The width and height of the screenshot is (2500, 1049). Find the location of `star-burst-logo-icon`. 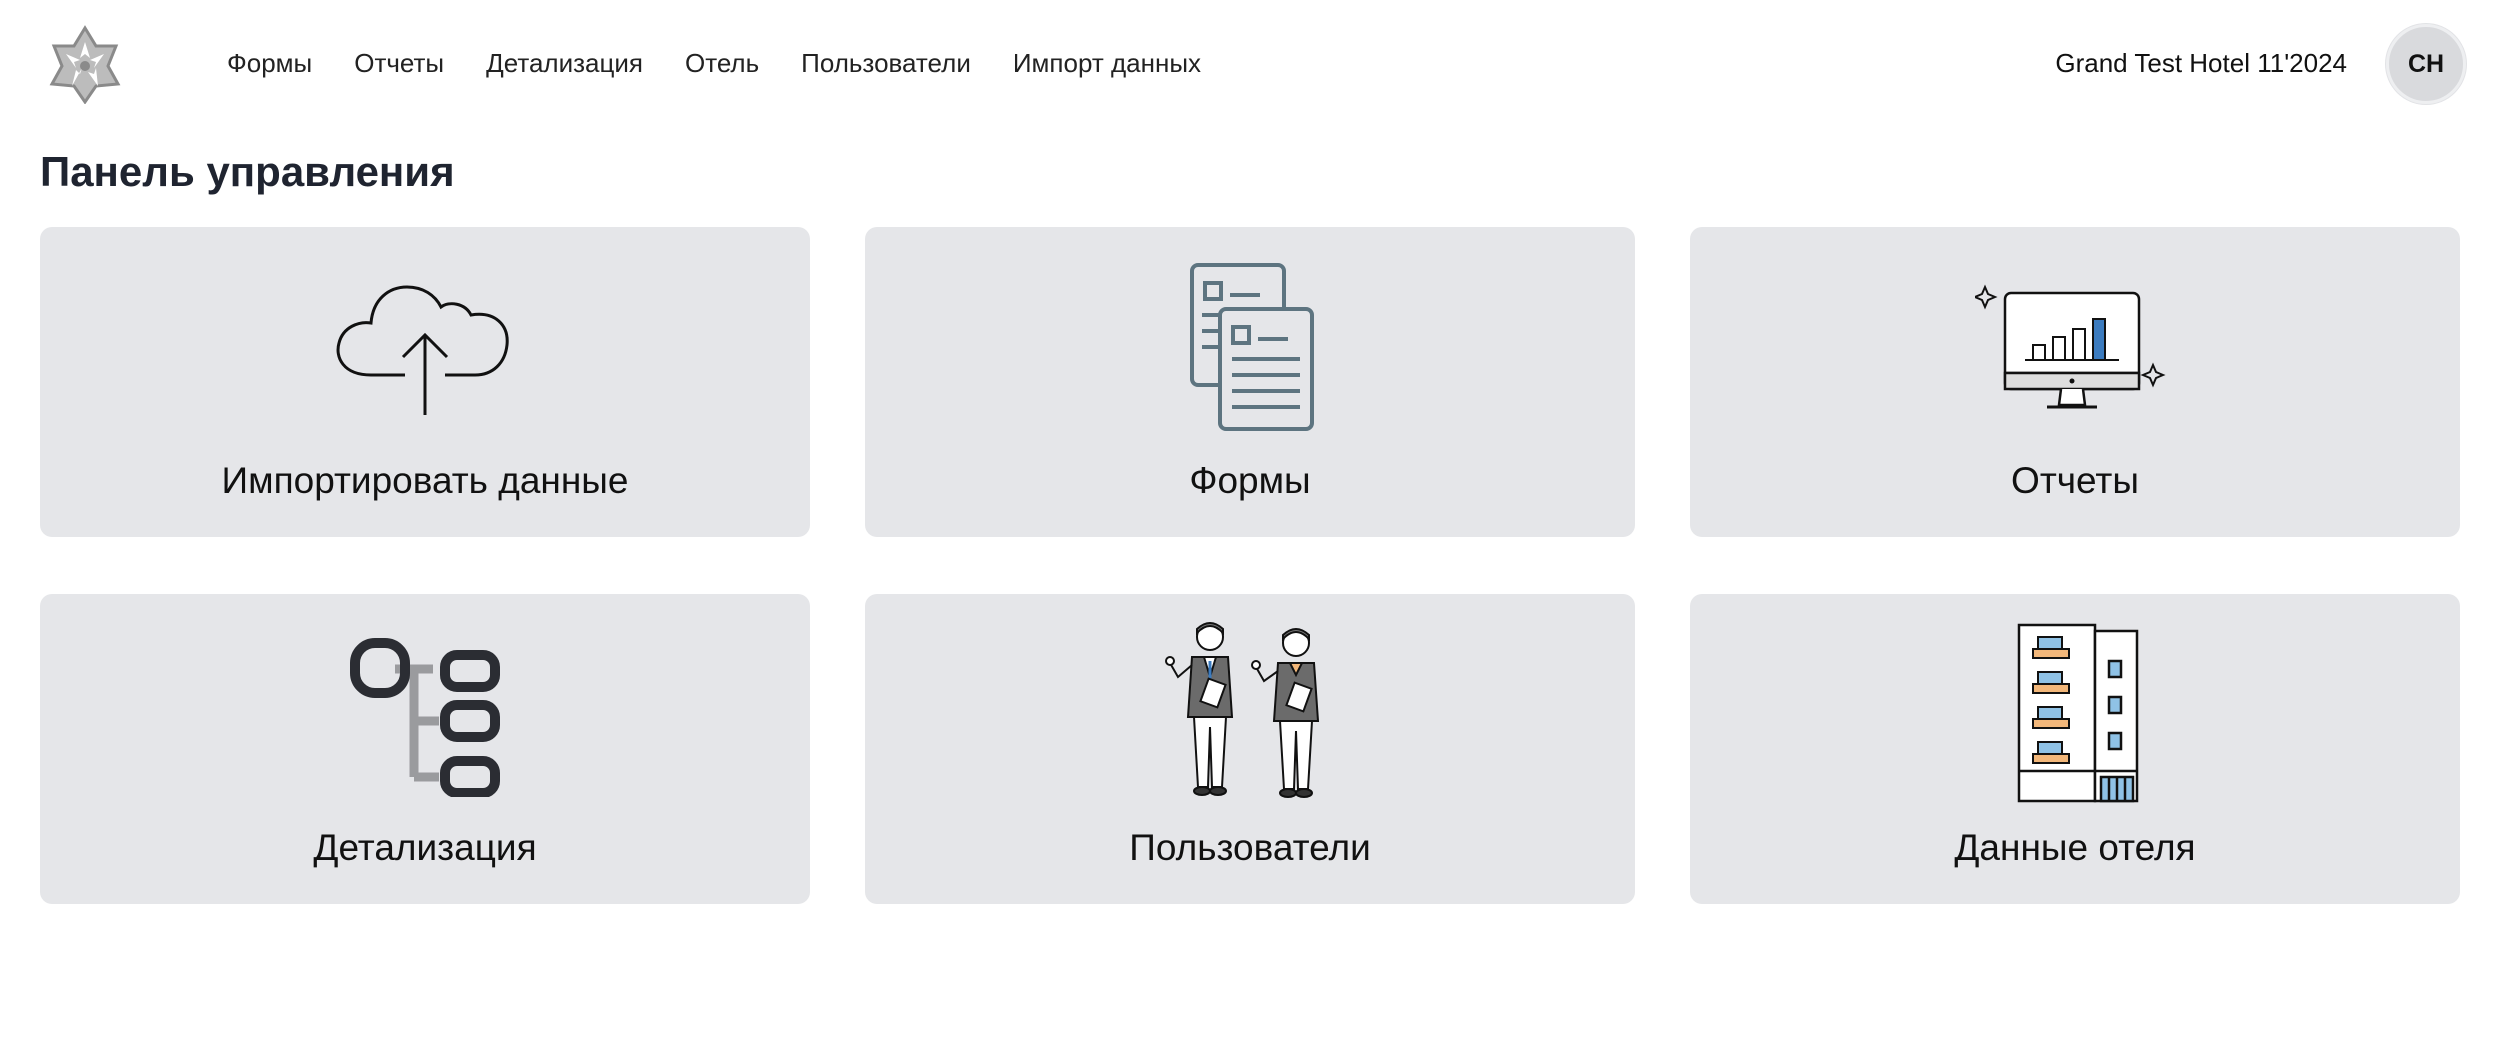

star-burst-logo-icon is located at coordinates (85, 64).